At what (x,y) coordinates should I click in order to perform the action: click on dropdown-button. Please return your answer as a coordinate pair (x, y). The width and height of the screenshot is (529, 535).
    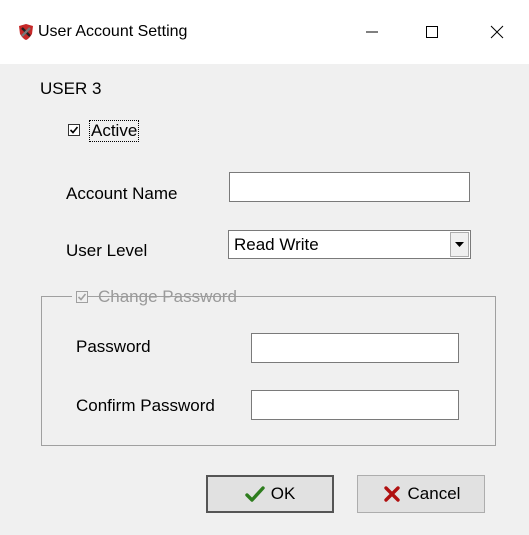
    Looking at the image, I should click on (459, 244).